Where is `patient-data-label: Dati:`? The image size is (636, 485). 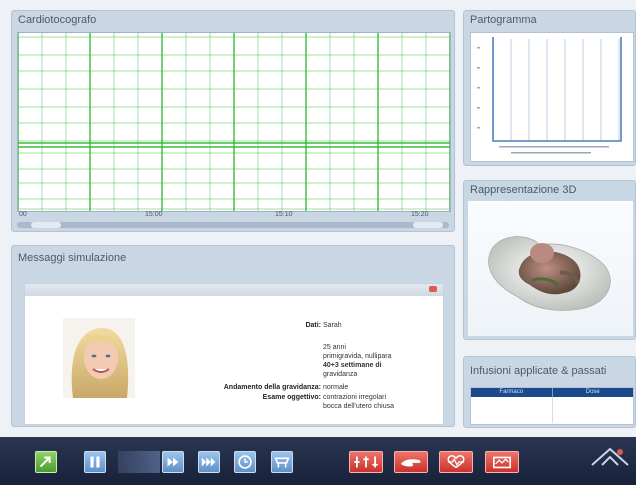
patient-data-label: Dati: is located at coordinates (313, 325).